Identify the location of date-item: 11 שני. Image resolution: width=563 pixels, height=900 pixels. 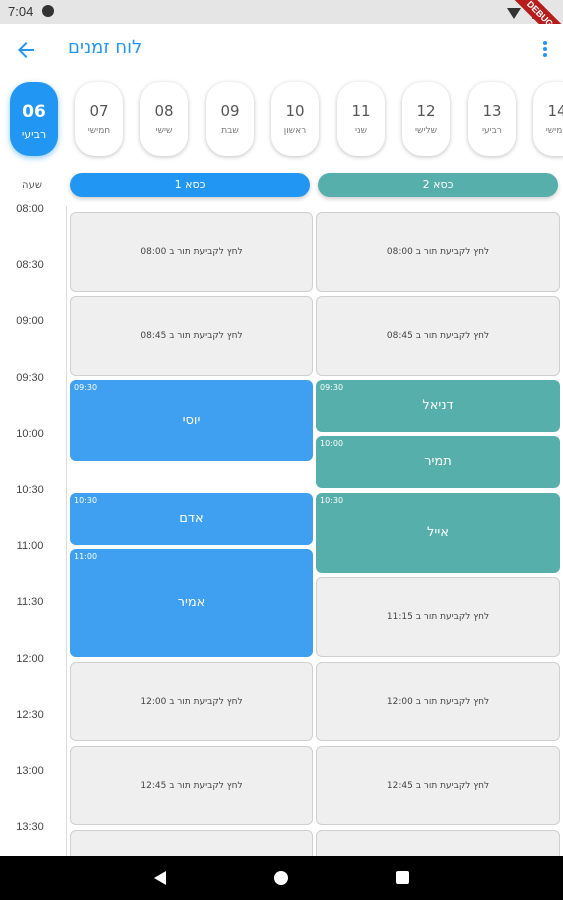
(361, 119).